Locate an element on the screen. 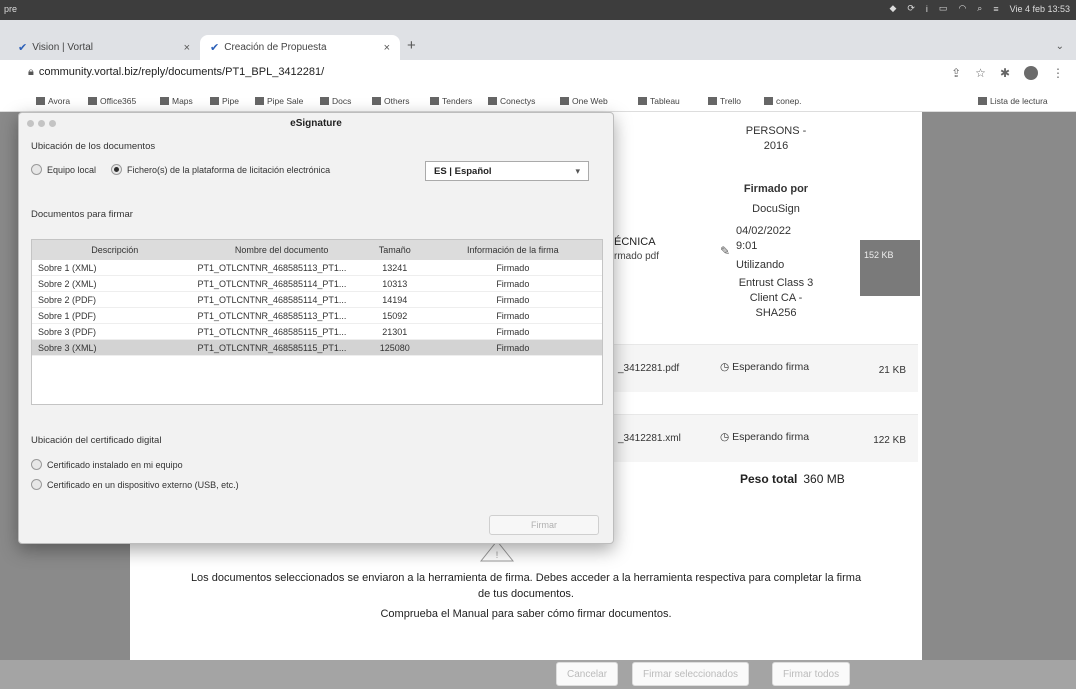  document-status: ◷ Esperando firma is located at coordinates (765, 367).